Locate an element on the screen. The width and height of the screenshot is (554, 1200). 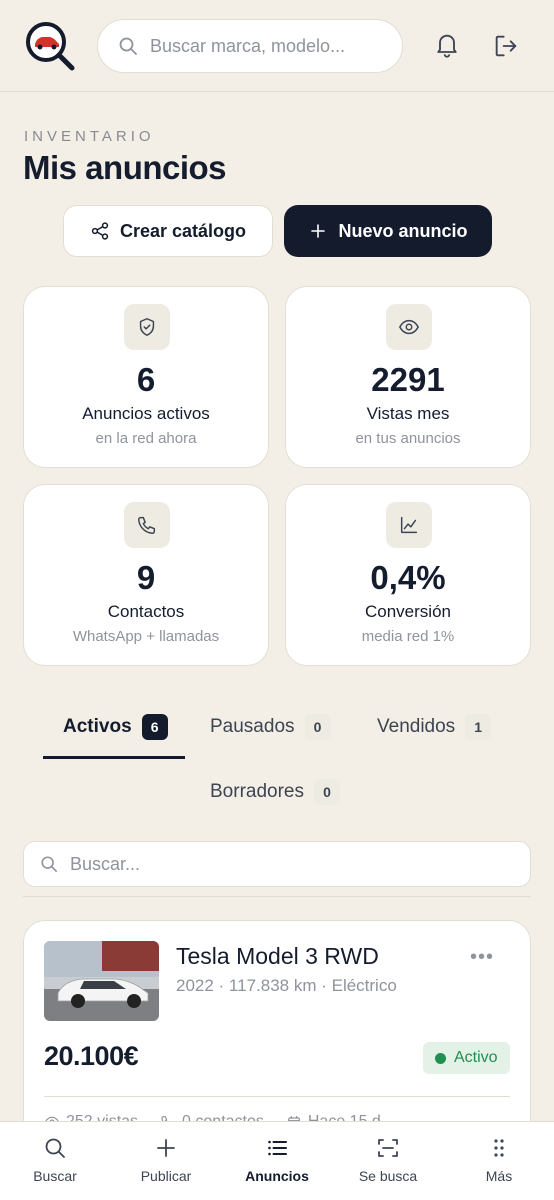
stat-sub: en tus anuncios is located at coordinates (408, 438).